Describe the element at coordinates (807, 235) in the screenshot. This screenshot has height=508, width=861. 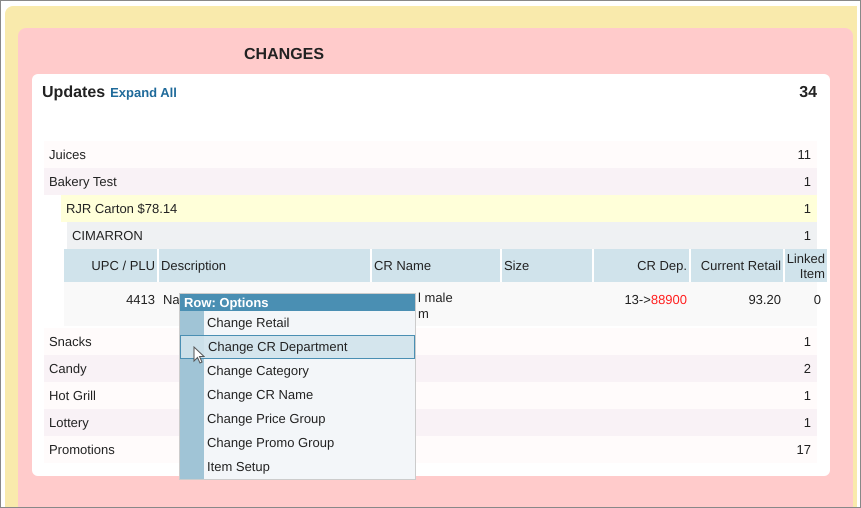
I see `item-group-count: 1` at that location.